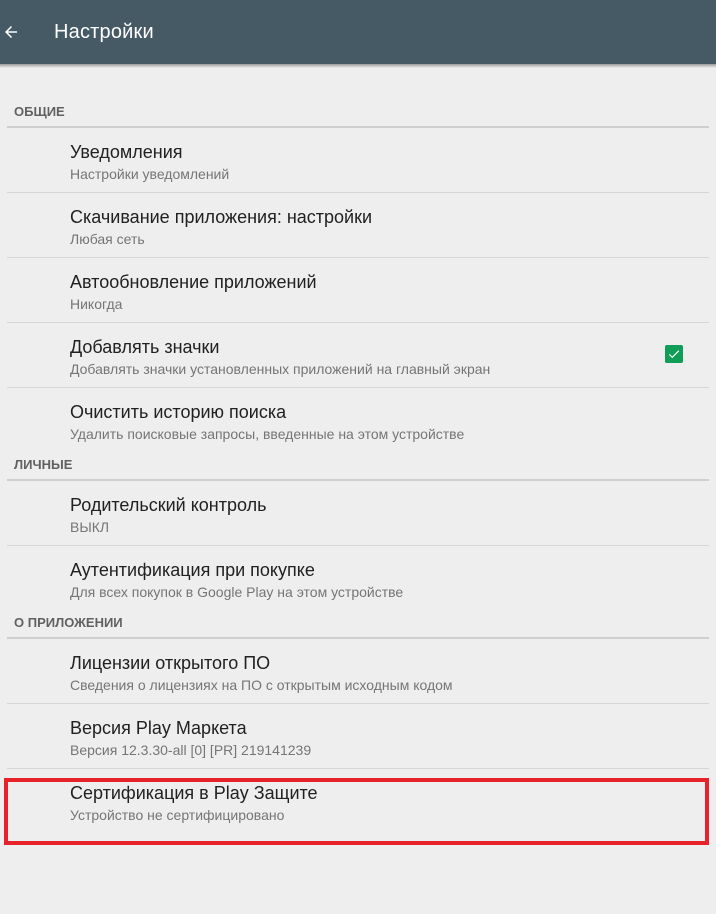 The height and width of the screenshot is (914, 716). Describe the element at coordinates (191, 750) in the screenshot. I see `setting-subtitle: Версия 12.3.30-all [0] [PR] 219141239` at that location.